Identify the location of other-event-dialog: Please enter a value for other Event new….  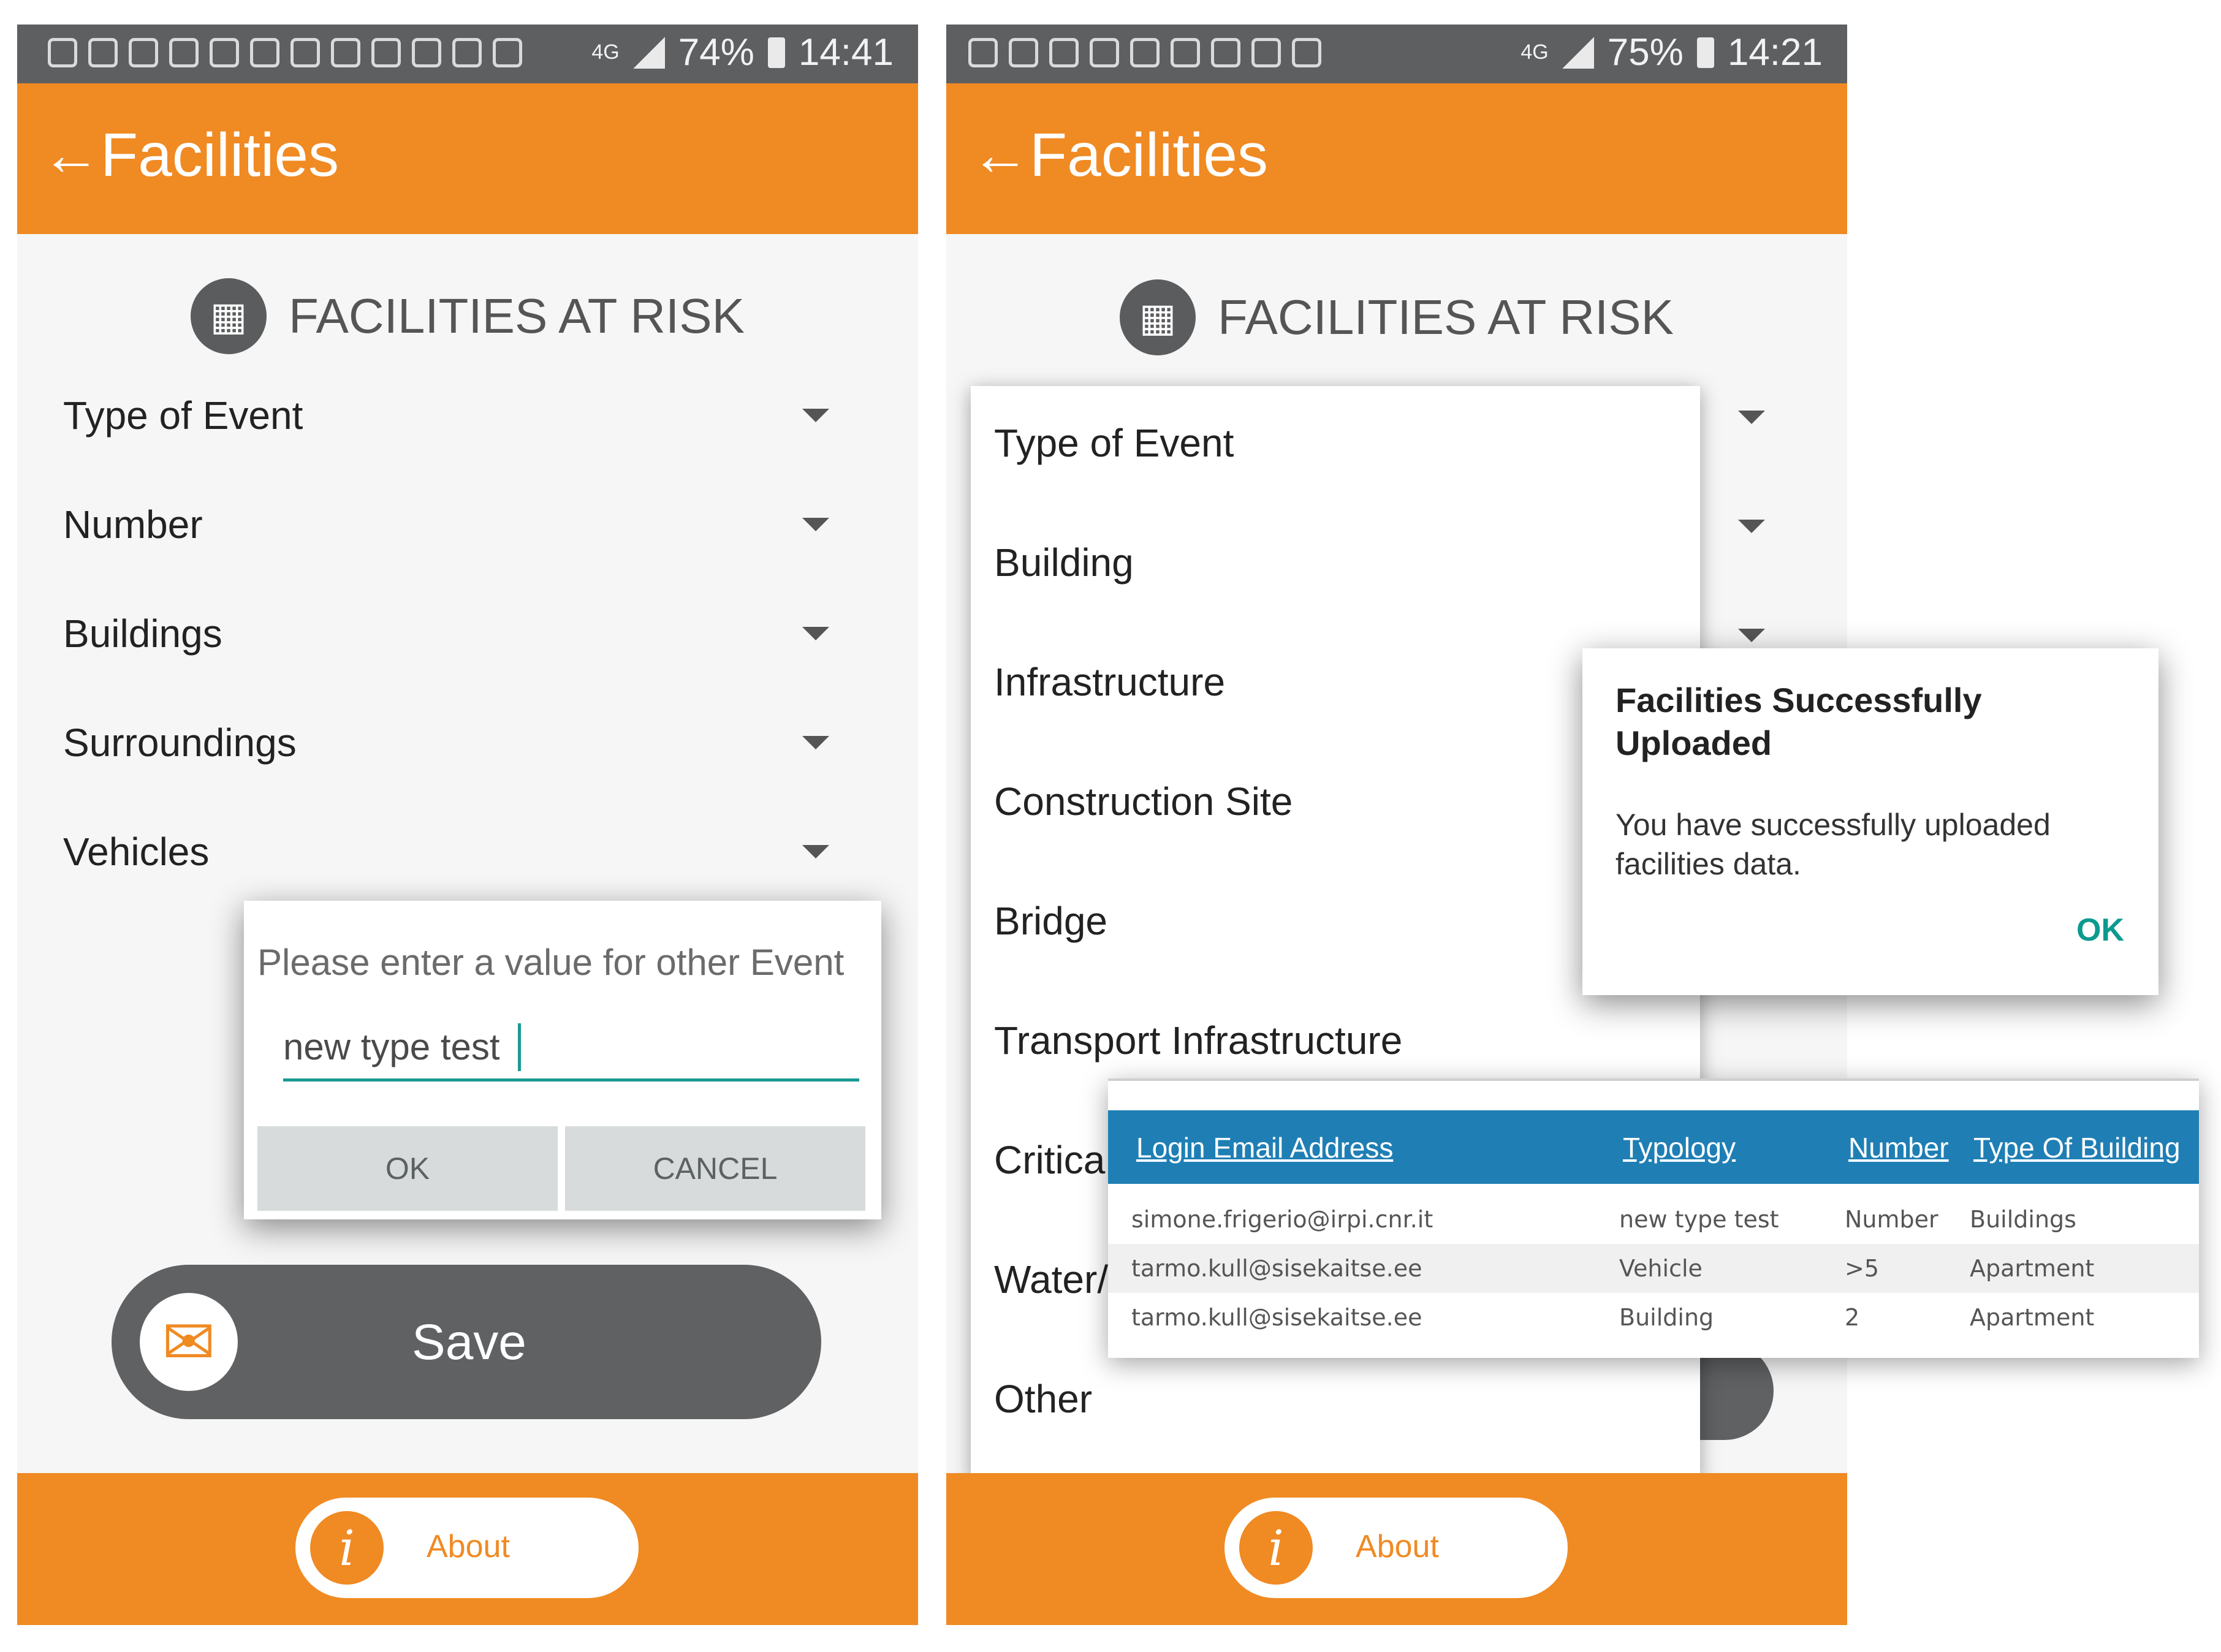
(563, 1060).